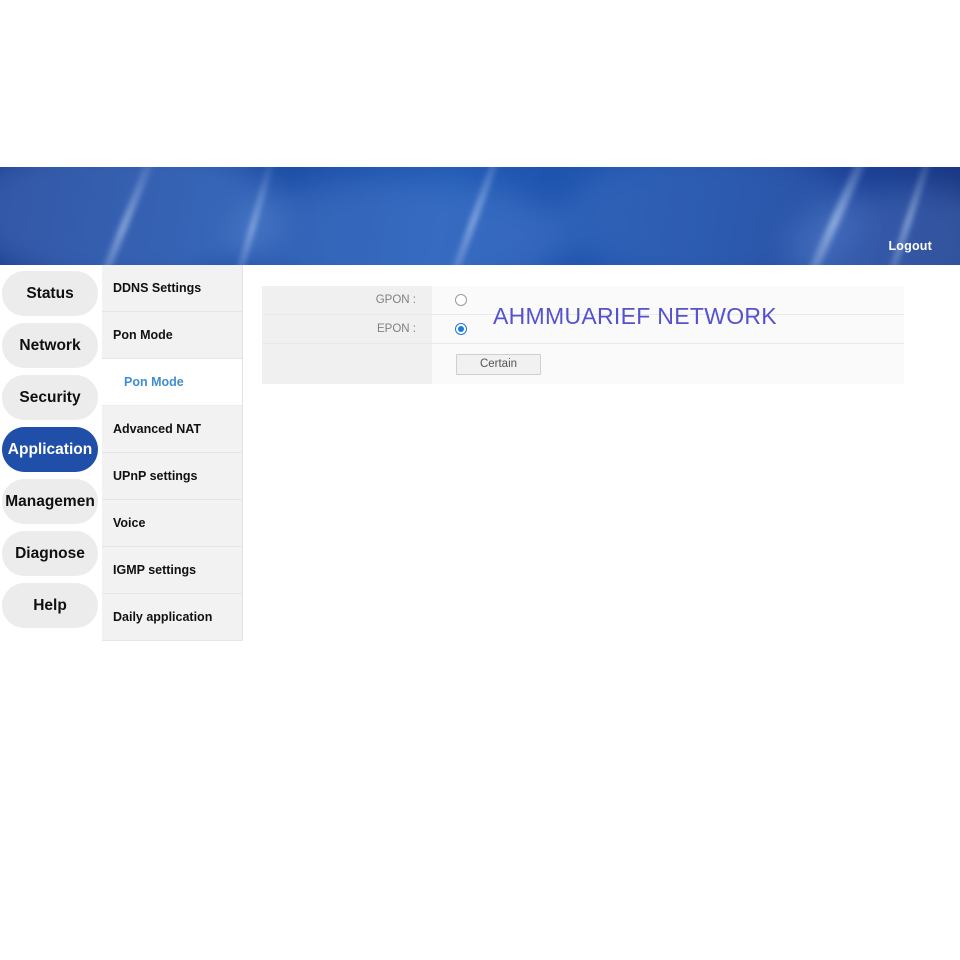 The image size is (960, 960). I want to click on sidebar-item-security: Security, so click(50, 397).